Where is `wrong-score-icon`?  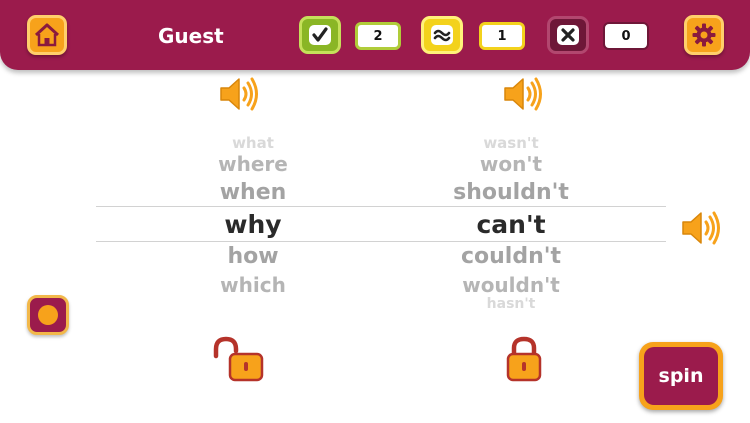 wrong-score-icon is located at coordinates (568, 35).